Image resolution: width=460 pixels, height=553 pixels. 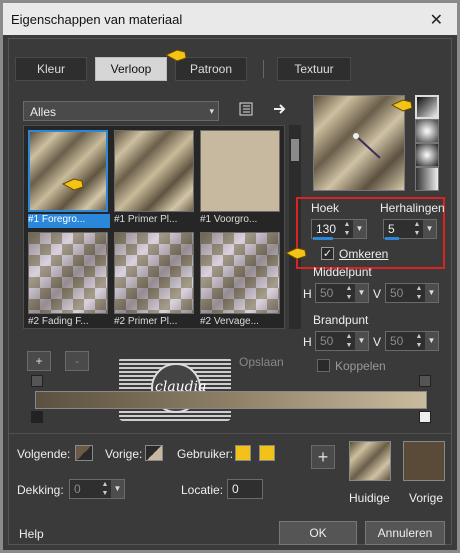 I want to click on opslaan-button: Opslaan, so click(x=261, y=362).